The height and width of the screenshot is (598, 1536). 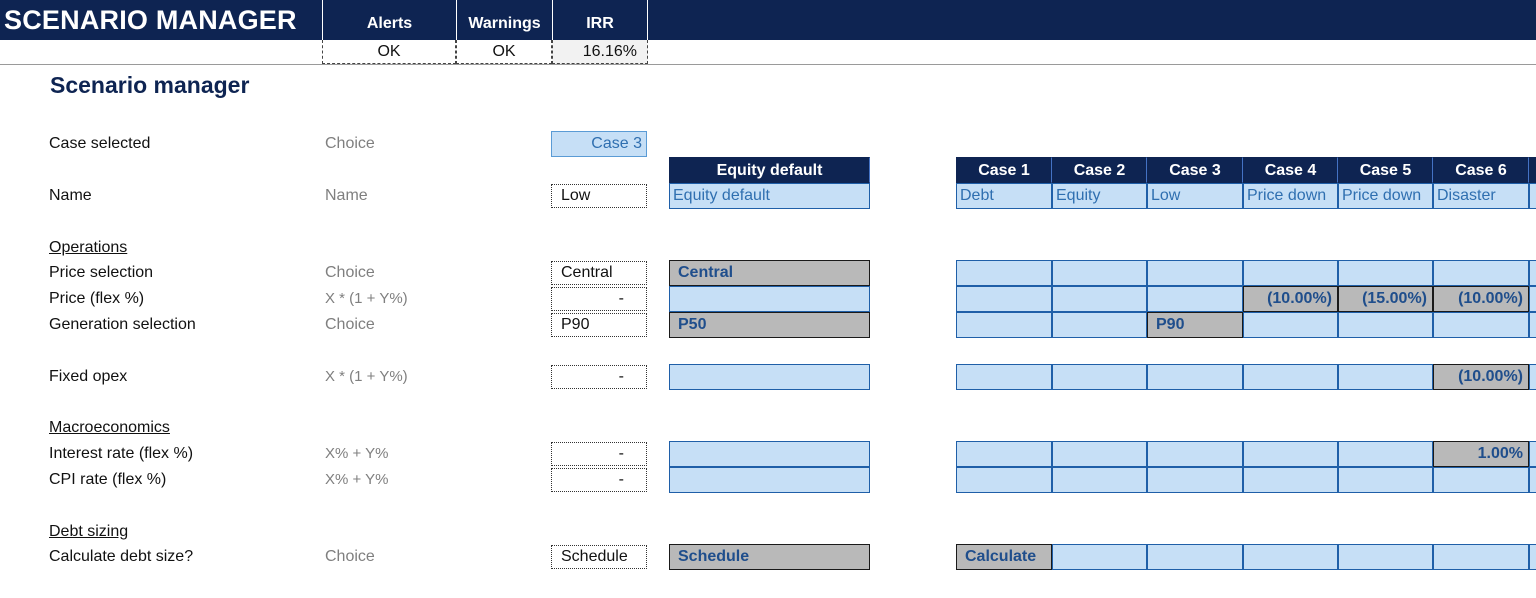 What do you see at coordinates (599, 480) in the screenshot?
I see `cpi-rate-input: -` at bounding box center [599, 480].